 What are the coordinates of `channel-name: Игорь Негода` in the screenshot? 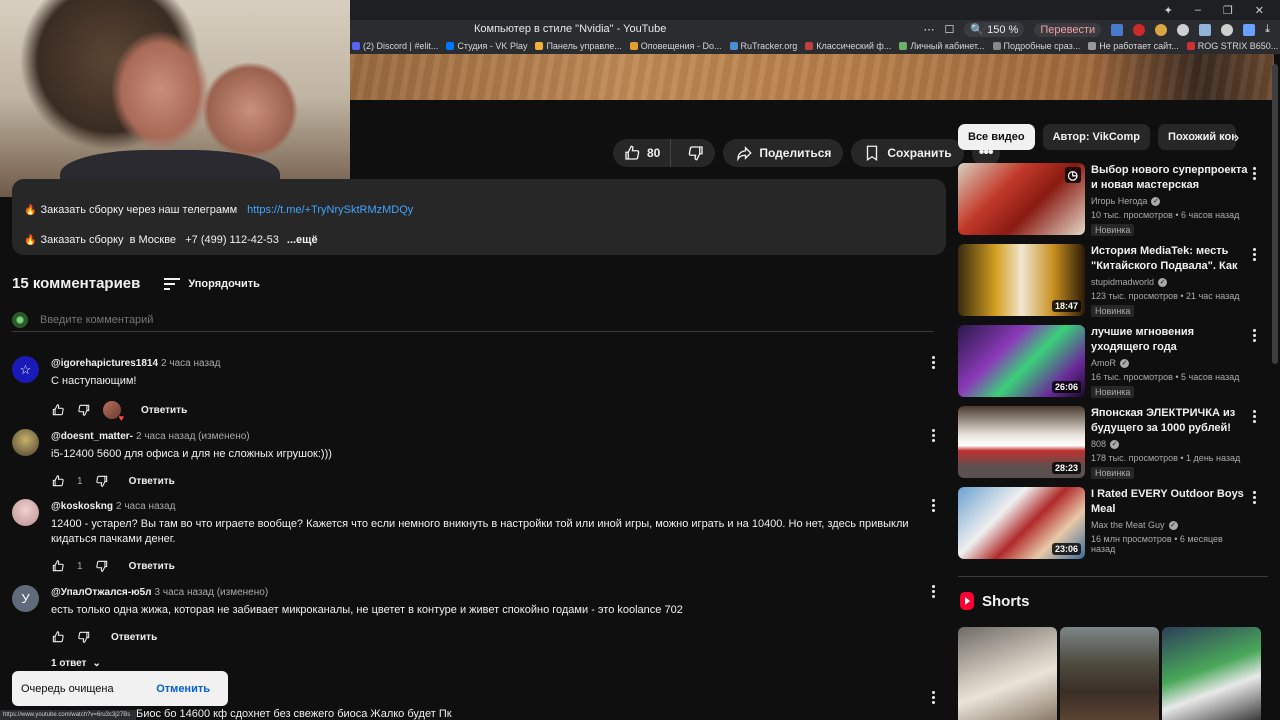 It's located at (1119, 201).